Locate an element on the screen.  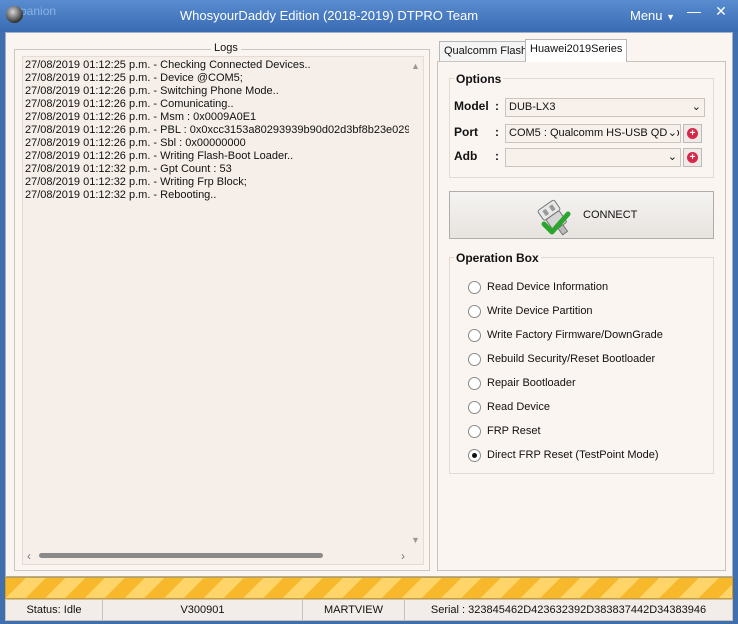
horizontal-scrollbar: ‹ › is located at coordinates (216, 555).